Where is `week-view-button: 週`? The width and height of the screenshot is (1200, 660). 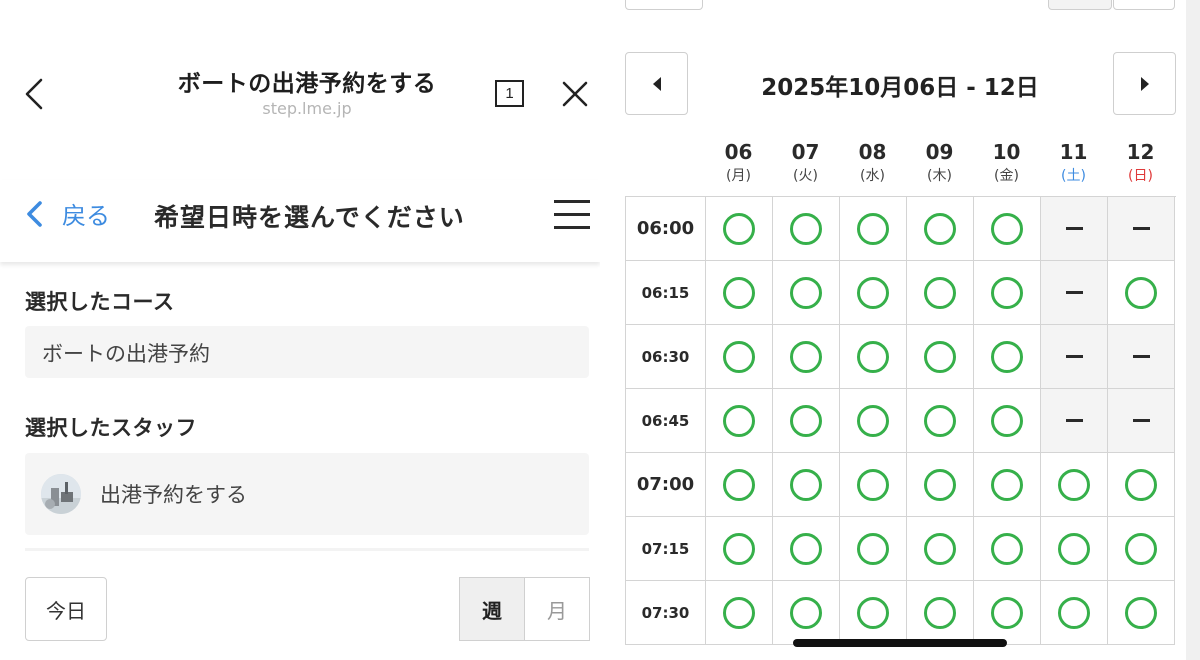 week-view-button: 週 is located at coordinates (492, 609).